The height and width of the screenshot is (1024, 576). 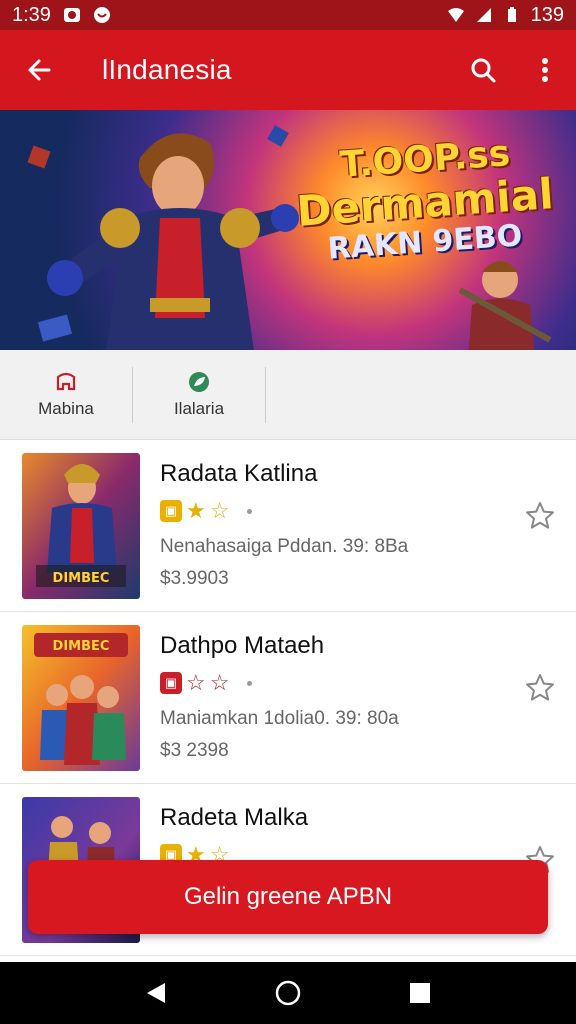 I want to click on more-options-button, so click(x=545, y=70).